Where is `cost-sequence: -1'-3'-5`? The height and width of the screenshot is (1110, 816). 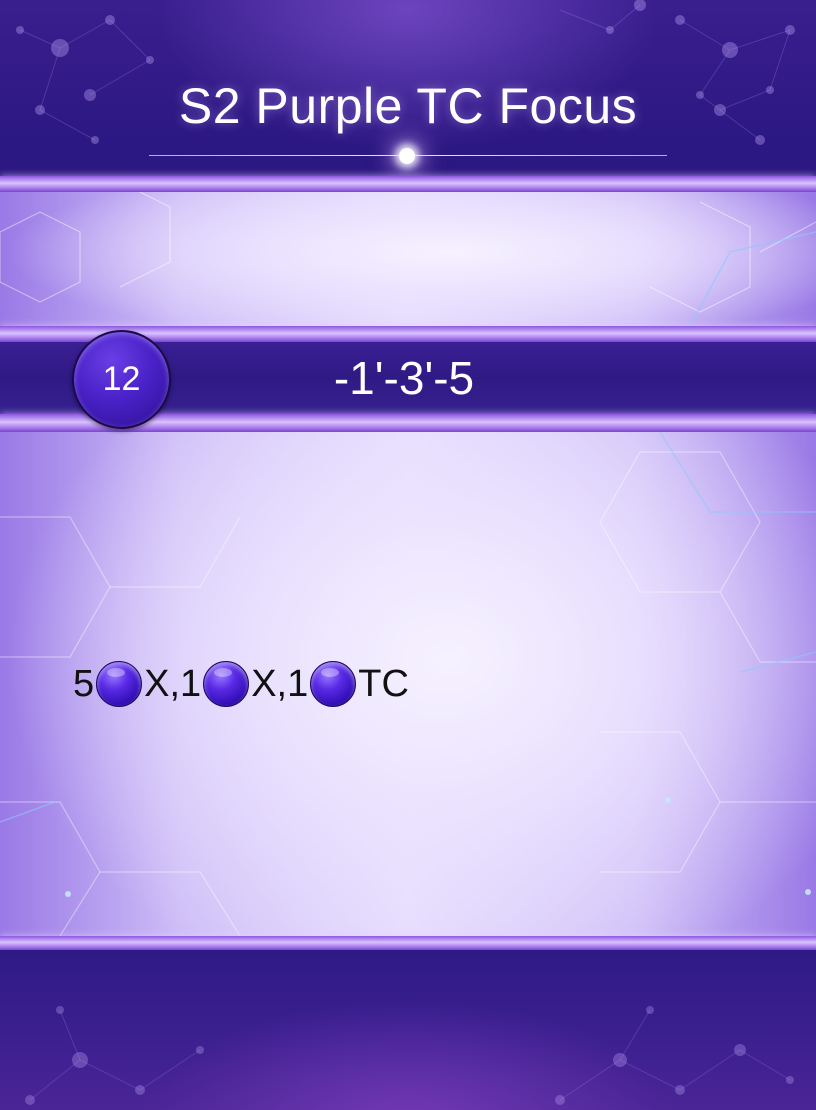 cost-sequence: -1'-3'-5 is located at coordinates (404, 378).